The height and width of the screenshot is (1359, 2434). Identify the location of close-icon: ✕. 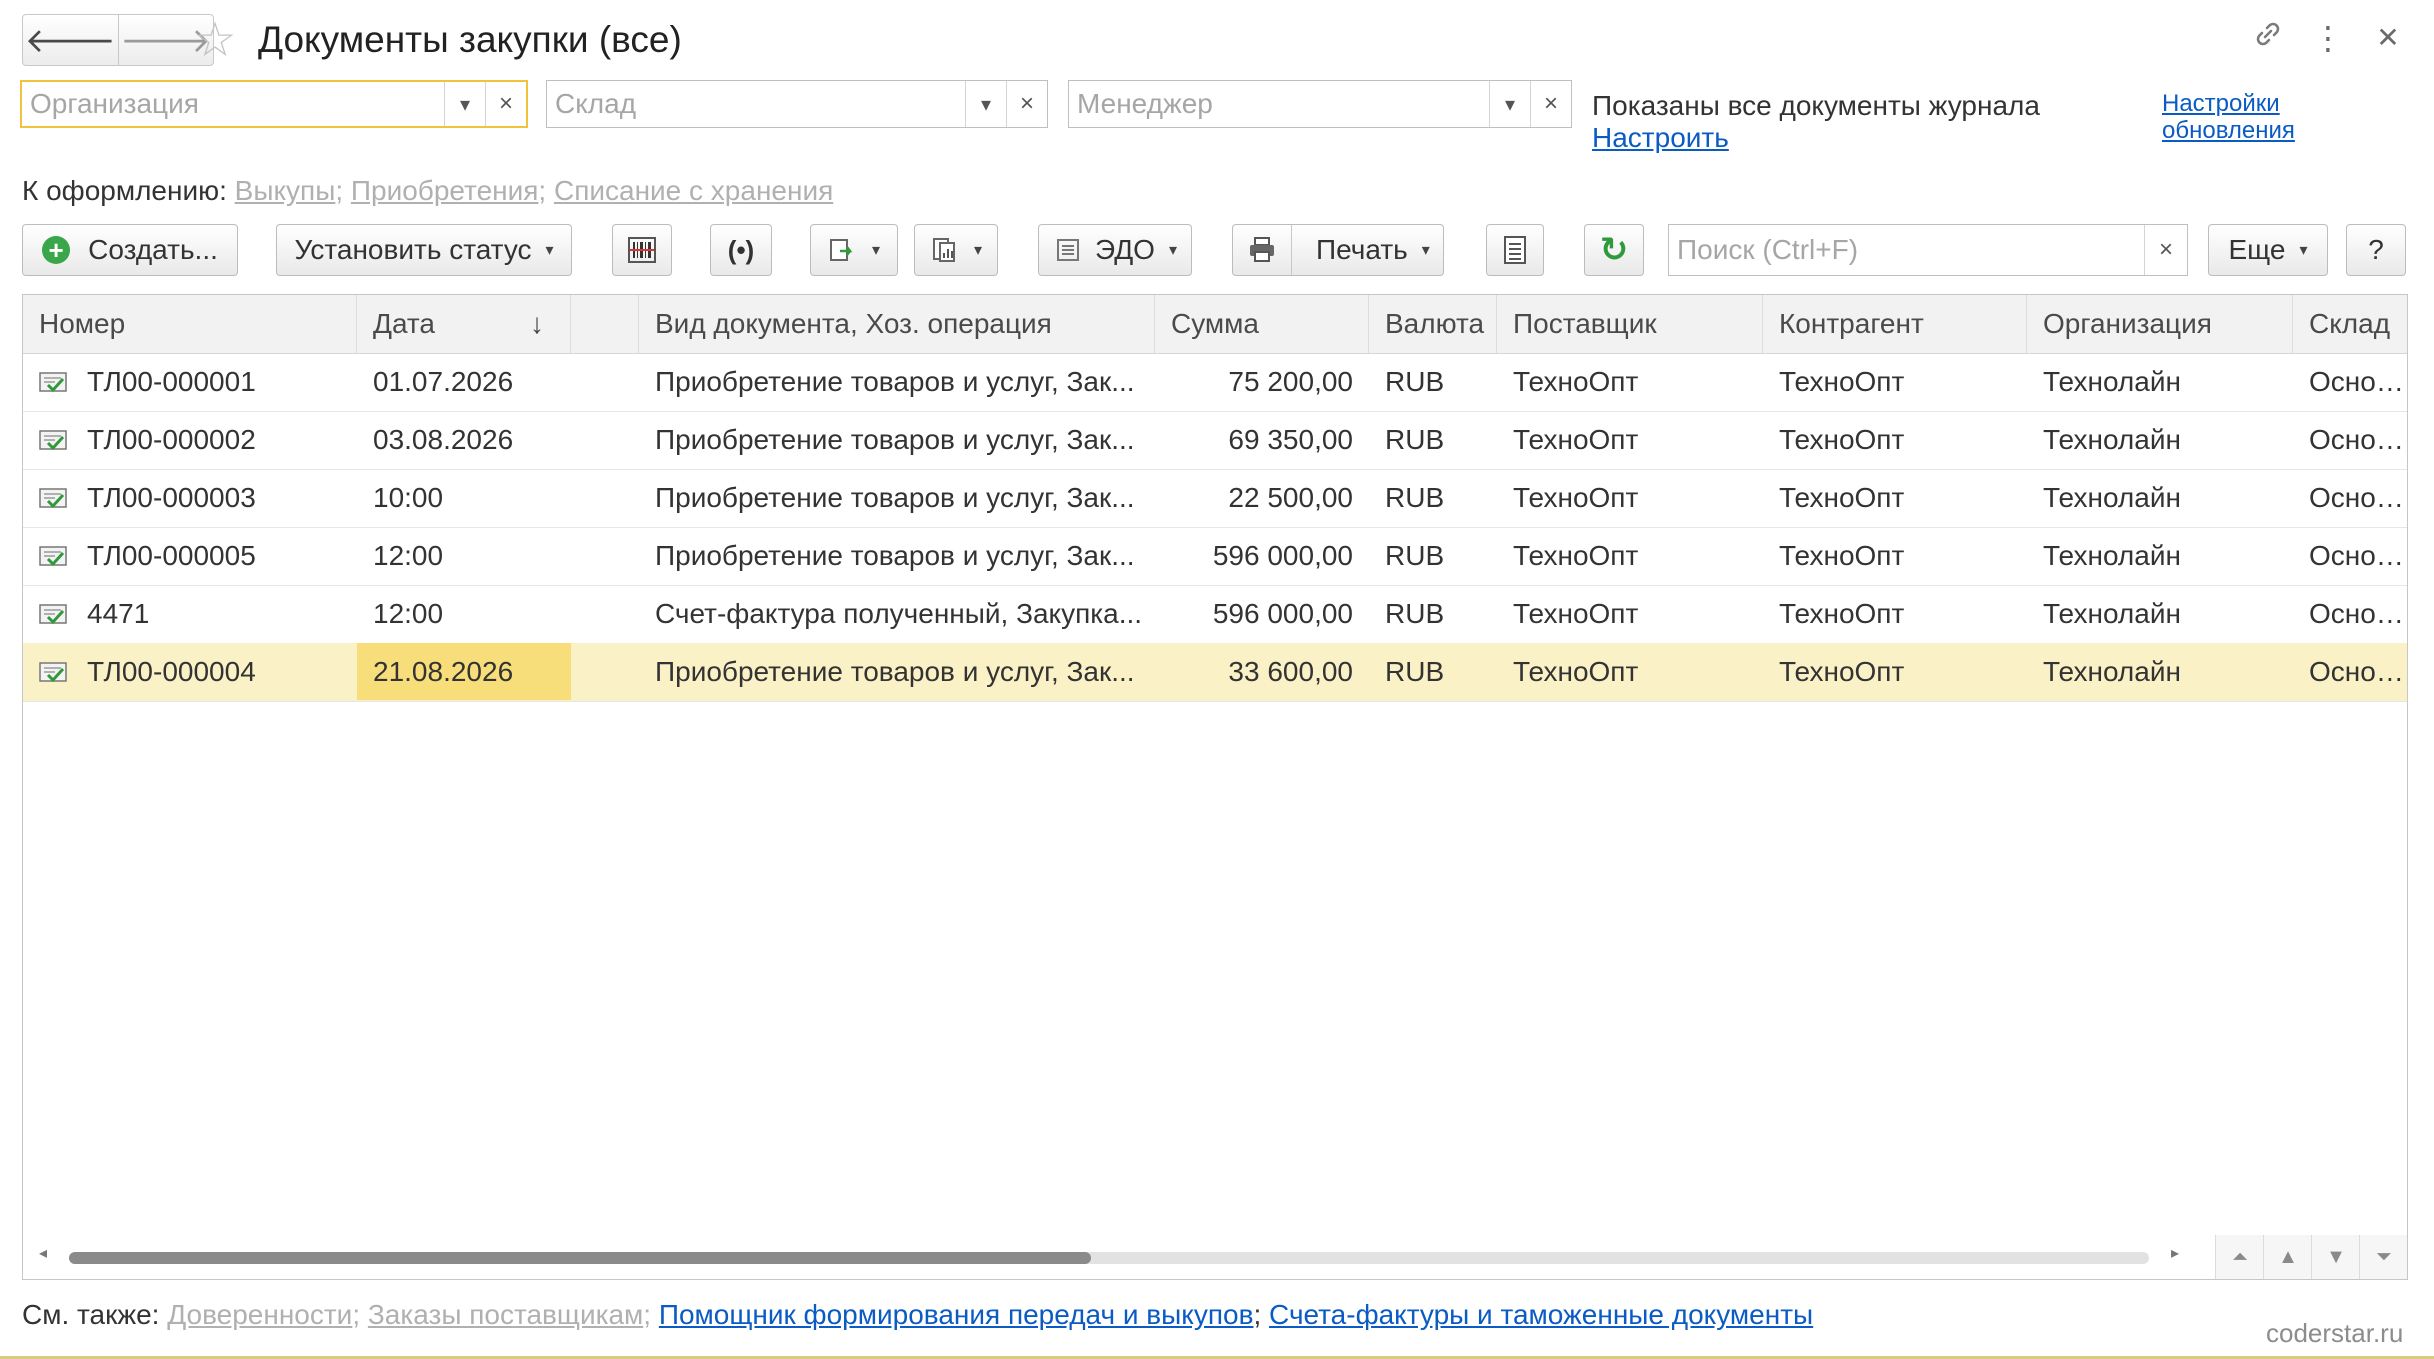
(2388, 38).